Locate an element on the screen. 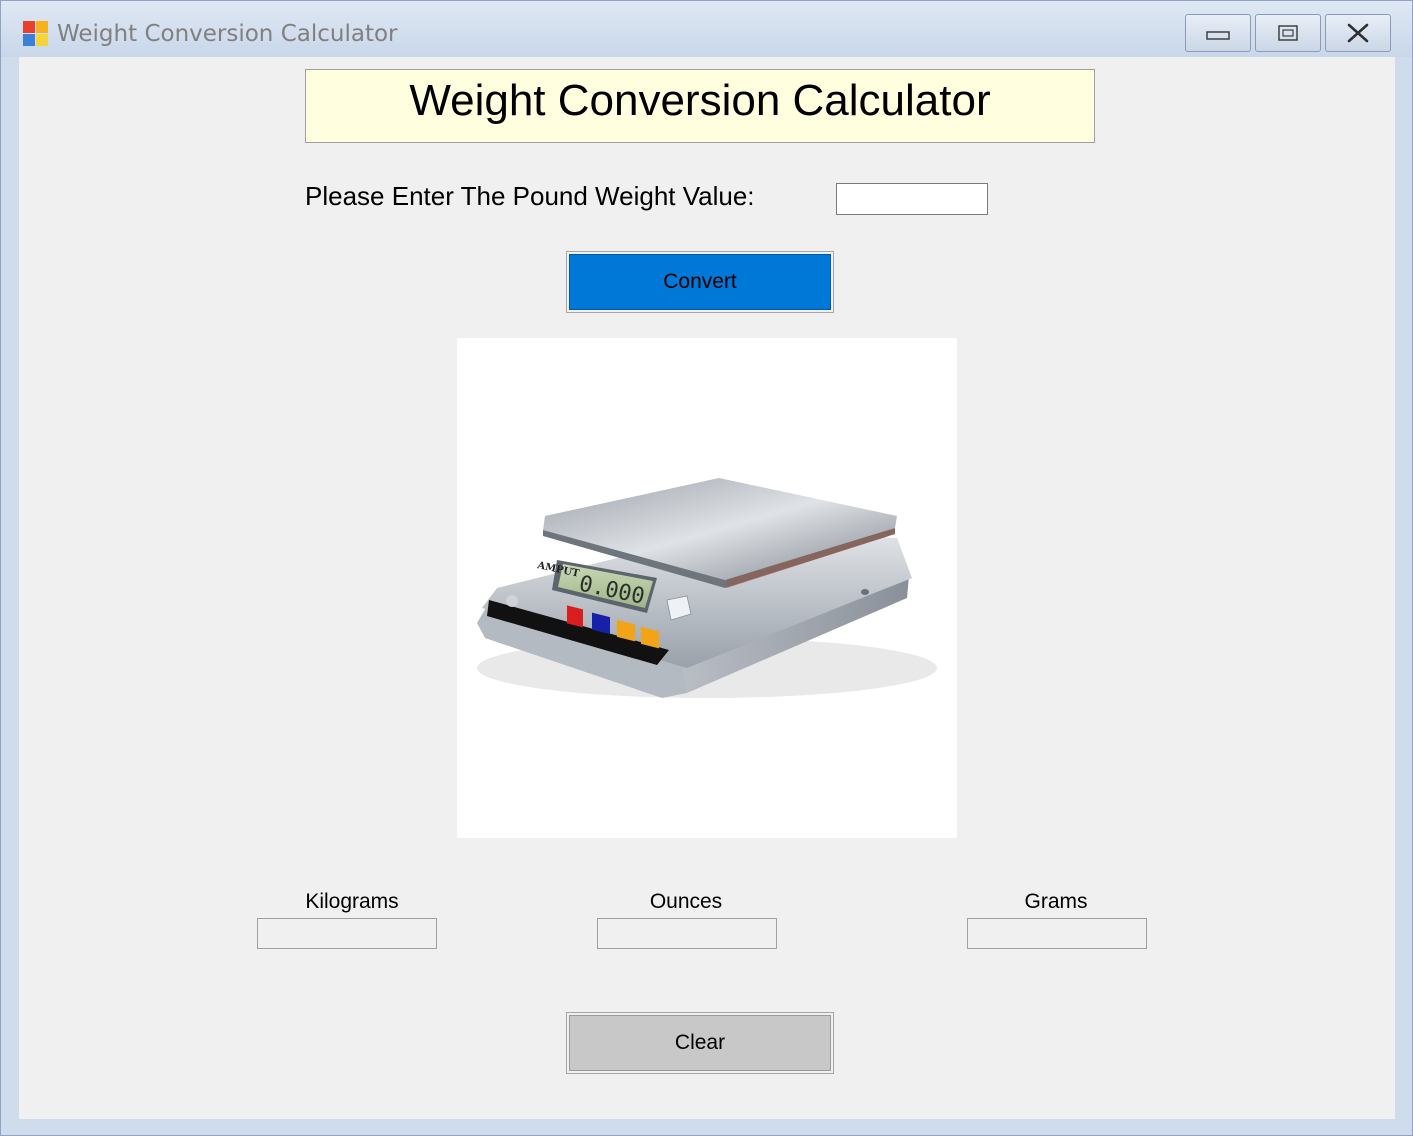  maximize-button is located at coordinates (1288, 33).